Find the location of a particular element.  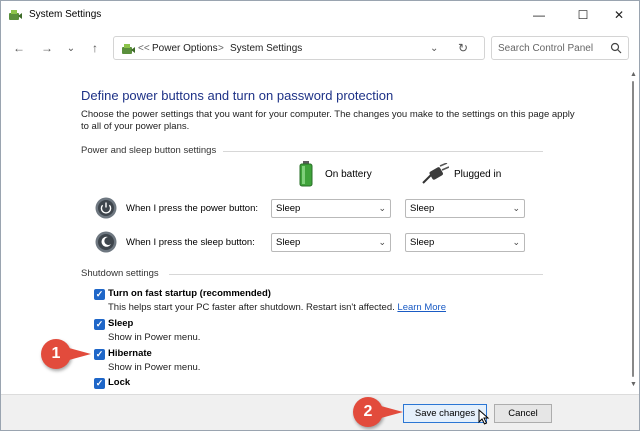

cancel-button: Cancel is located at coordinates (523, 413).